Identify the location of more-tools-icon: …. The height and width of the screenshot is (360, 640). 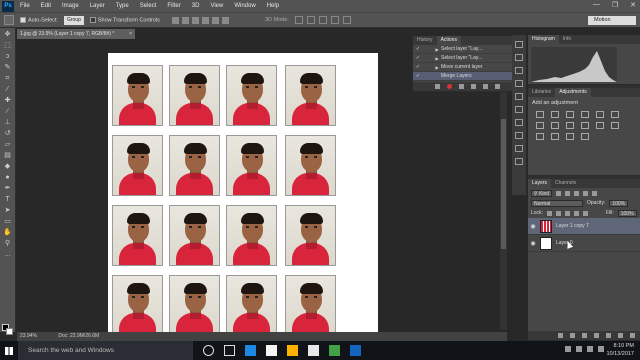
(8, 255).